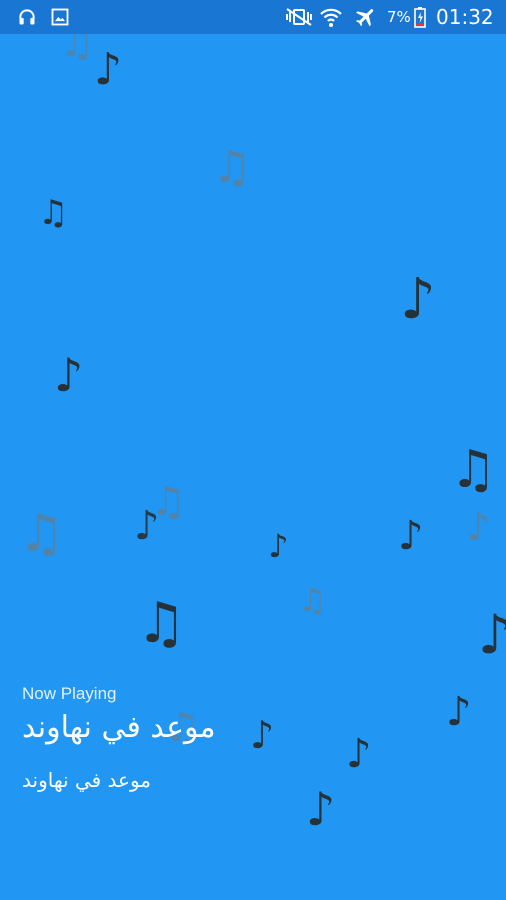  What do you see at coordinates (69, 693) in the screenshot?
I see `now-playing-label: Now Playing` at bounding box center [69, 693].